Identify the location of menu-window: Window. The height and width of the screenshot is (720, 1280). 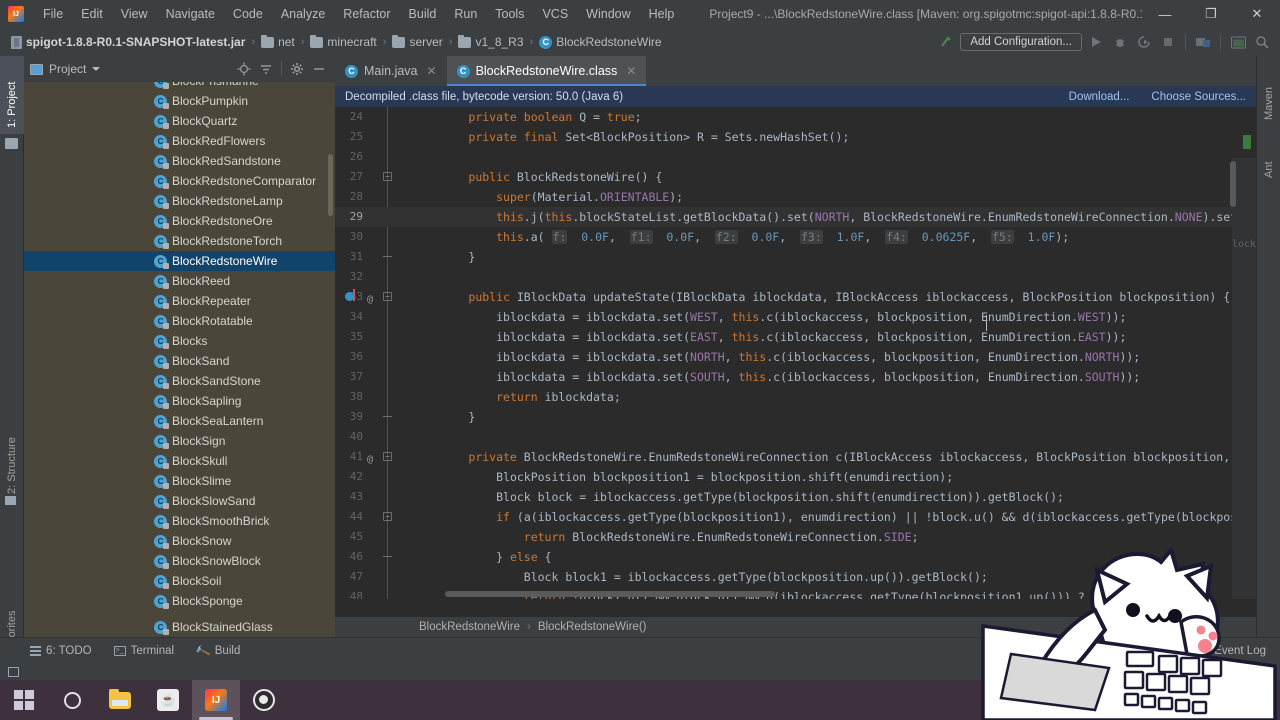
(608, 14).